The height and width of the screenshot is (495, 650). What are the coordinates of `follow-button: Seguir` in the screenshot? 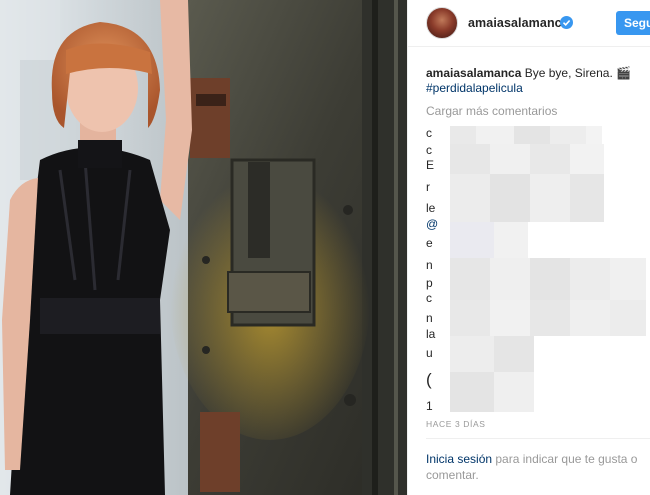 It's located at (633, 23).